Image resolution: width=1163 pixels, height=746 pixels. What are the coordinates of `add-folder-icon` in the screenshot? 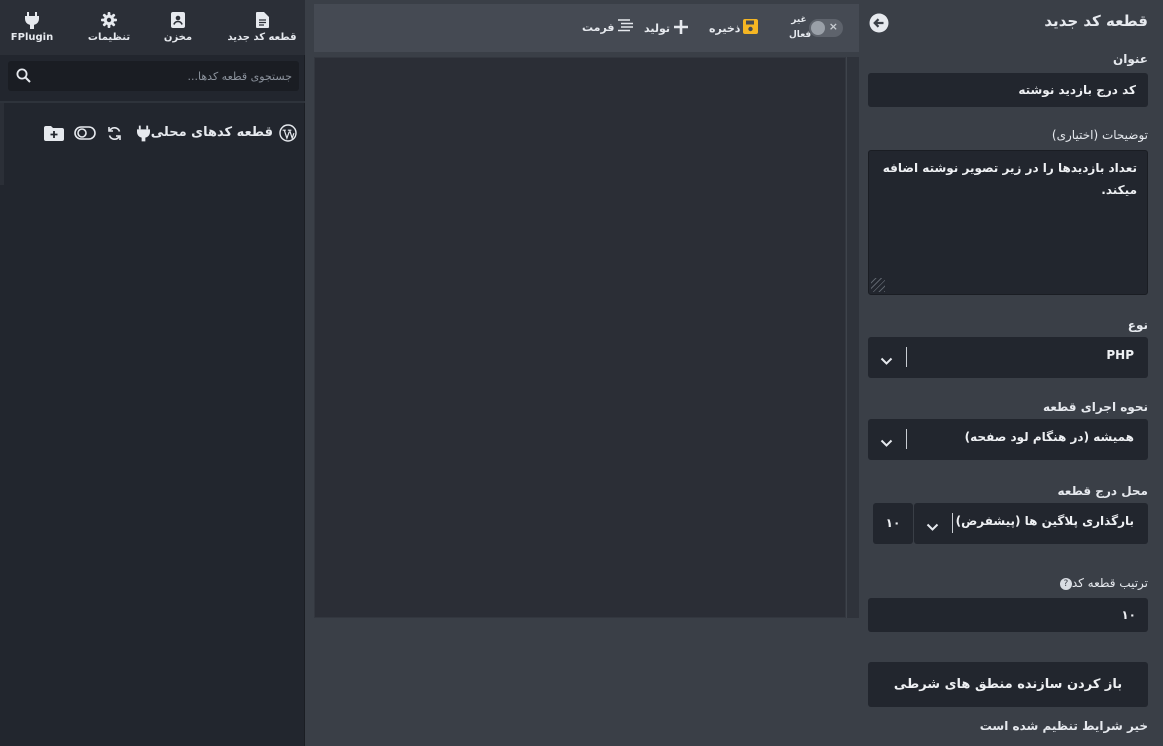 It's located at (54, 133).